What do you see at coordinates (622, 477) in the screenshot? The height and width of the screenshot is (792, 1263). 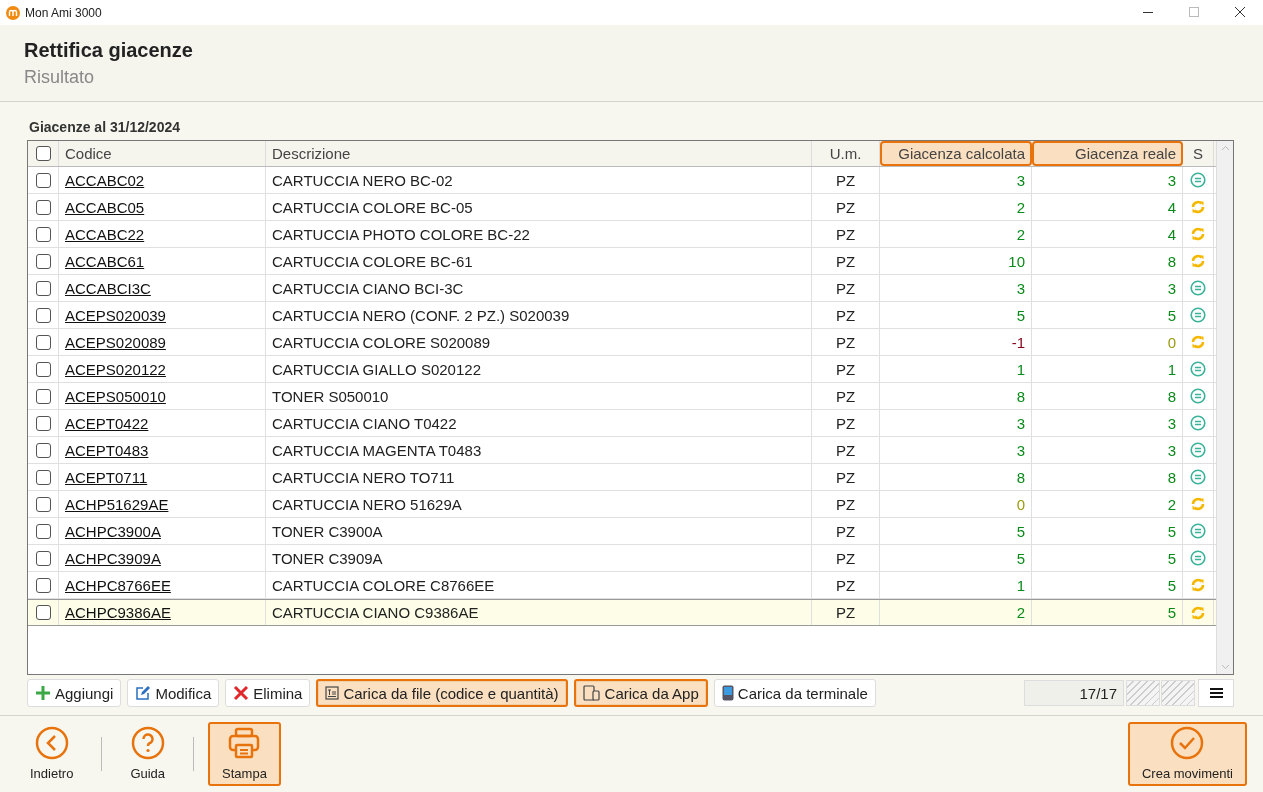 I see `table-row: ACEPT0711 CARTUCCIA NERO TO711 PZ 8 8` at bounding box center [622, 477].